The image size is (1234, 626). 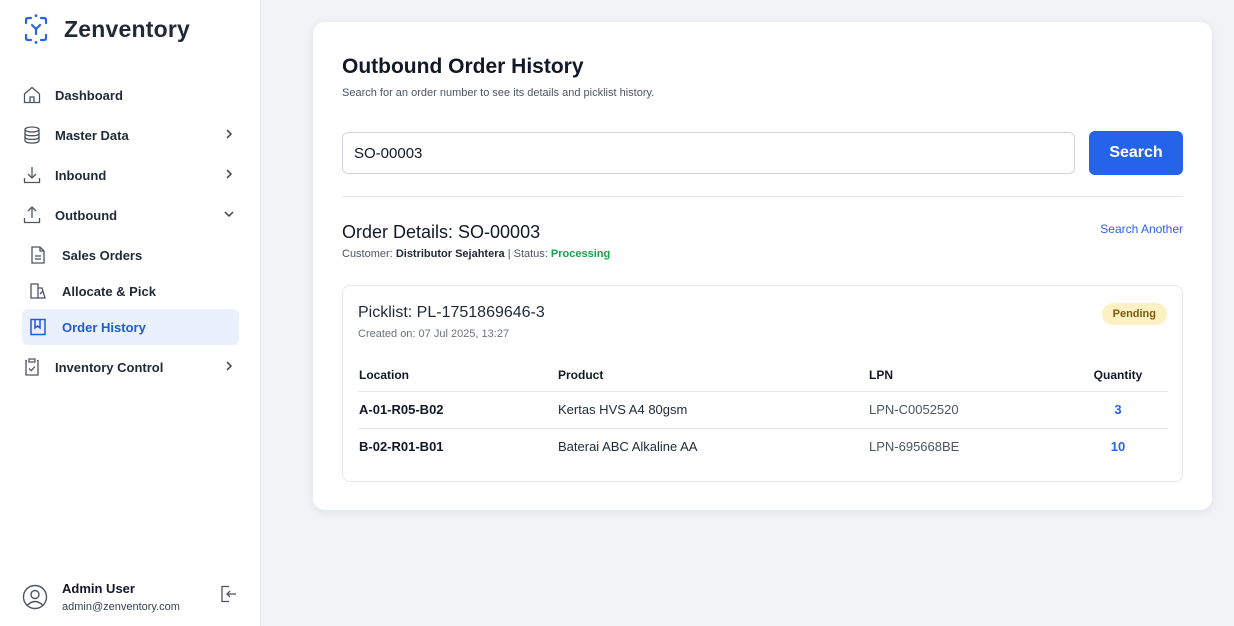 I want to click on pick-icon, so click(x=38, y=291).